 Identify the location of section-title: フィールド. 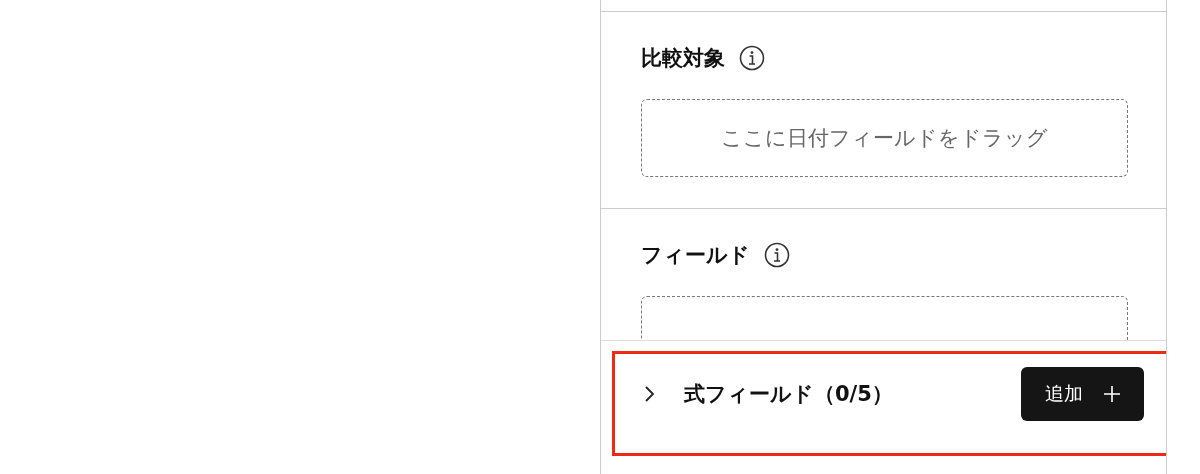
(695, 255).